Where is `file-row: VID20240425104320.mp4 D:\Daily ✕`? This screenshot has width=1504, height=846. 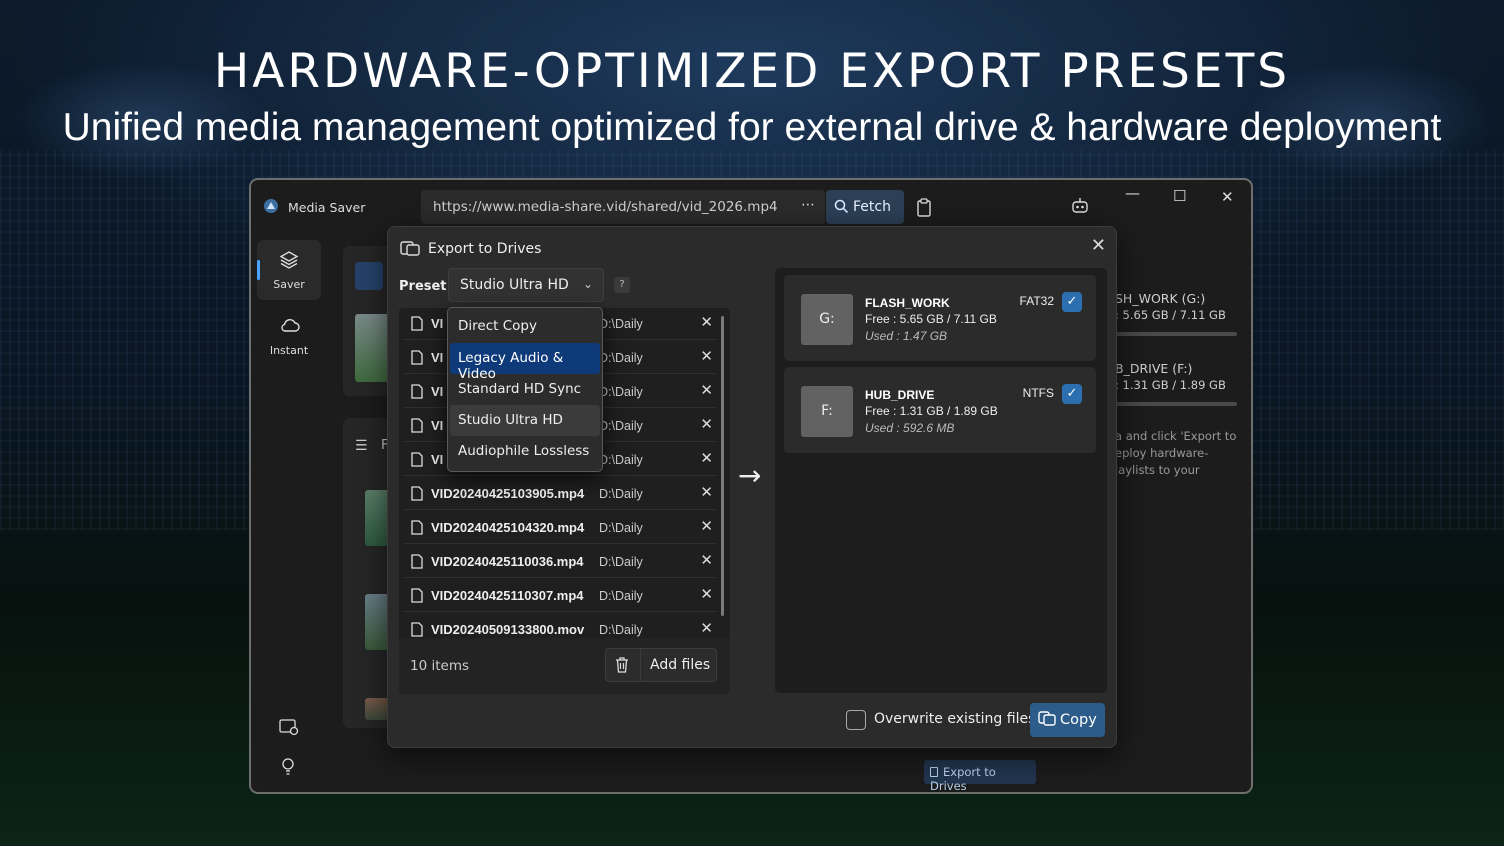
file-row: VID20240425104320.mp4 D:\Daily ✕ is located at coordinates (560, 528).